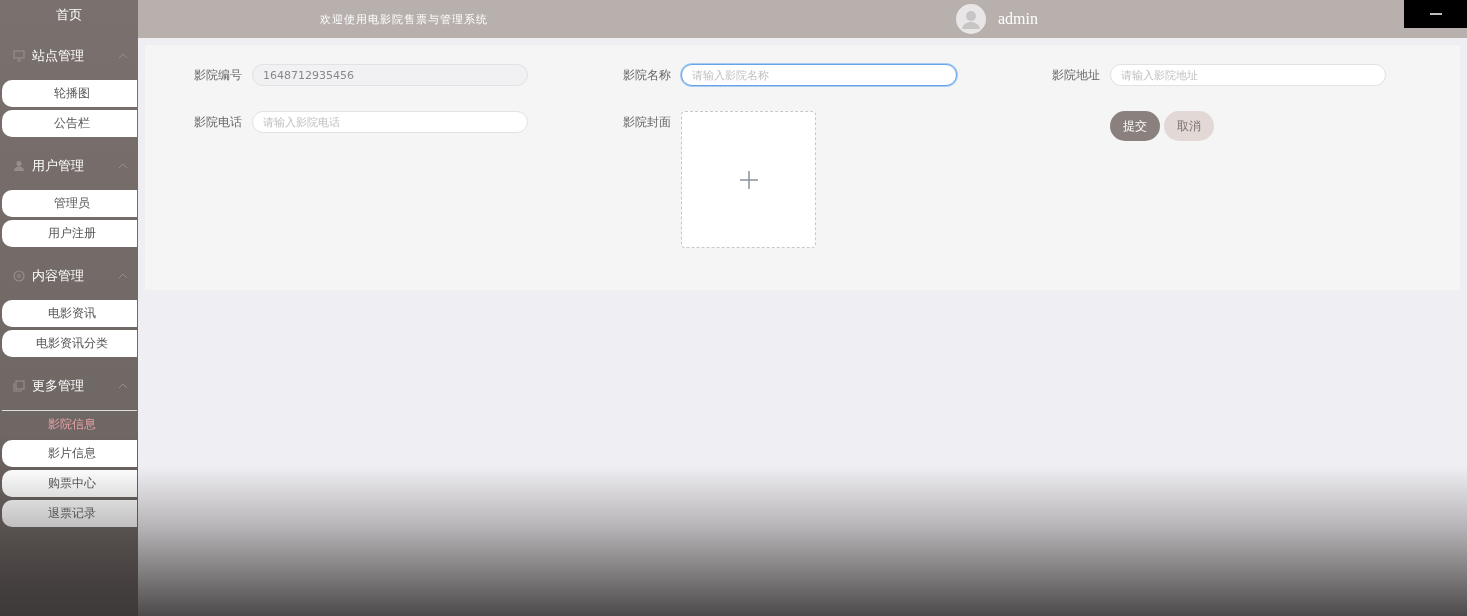  I want to click on sidebar-item: 公告栏, so click(69, 123).